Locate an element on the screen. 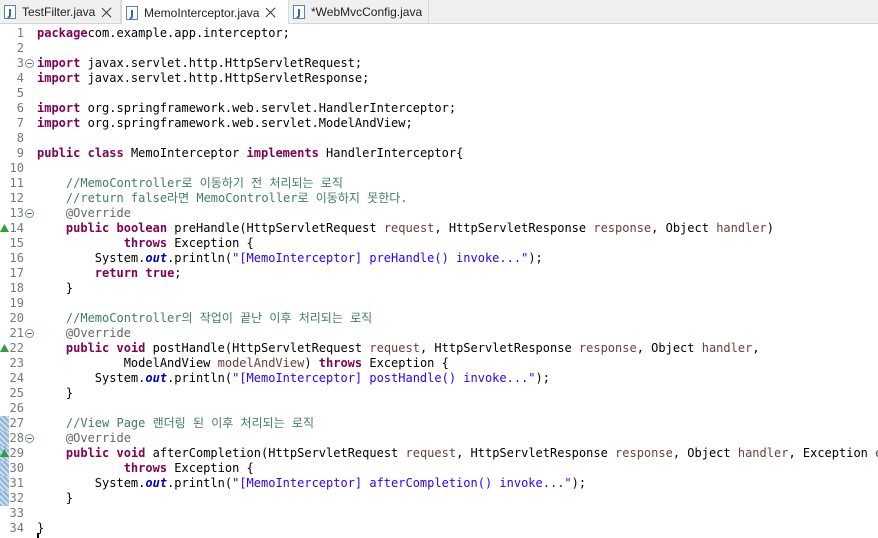  line-number: 9 is located at coordinates (20, 153).